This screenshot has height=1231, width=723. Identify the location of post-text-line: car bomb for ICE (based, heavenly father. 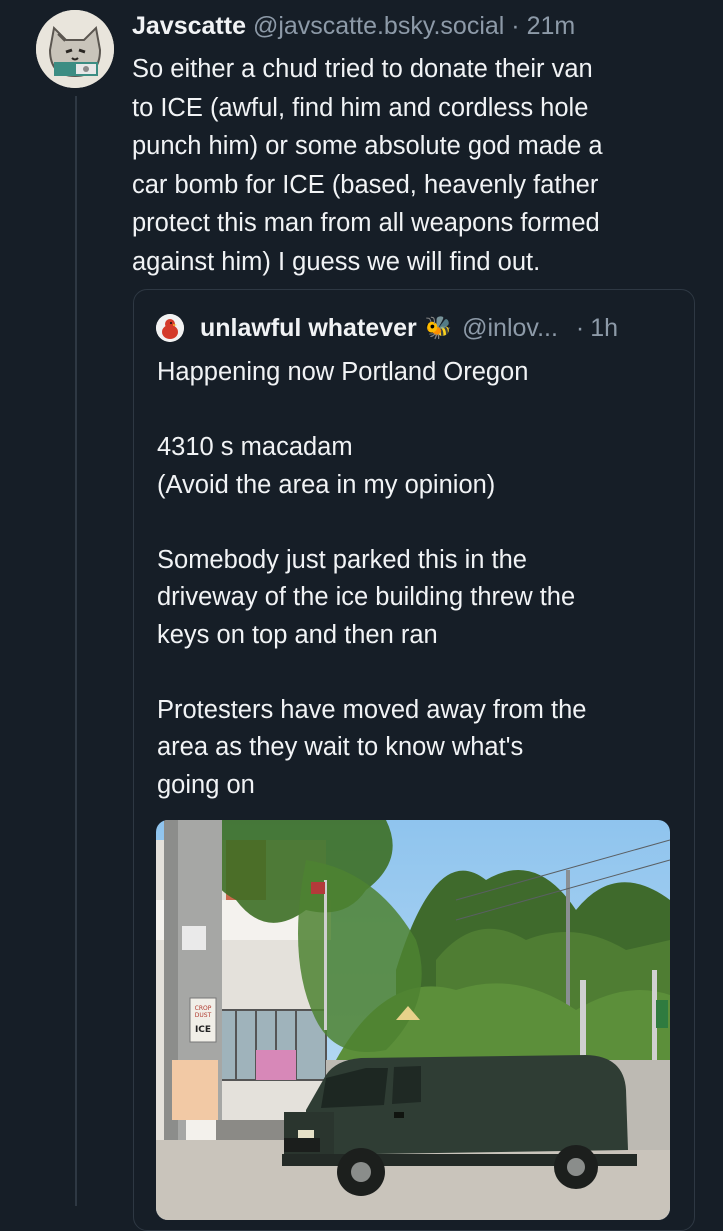
(365, 184).